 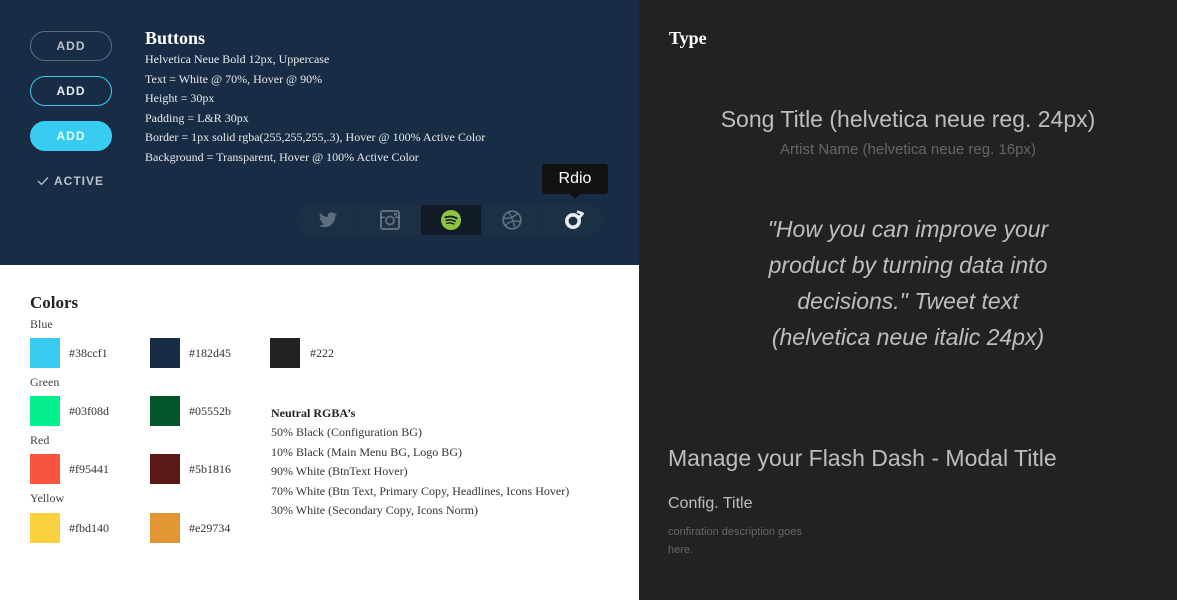 I want to click on rdio-icon, so click(x=574, y=220).